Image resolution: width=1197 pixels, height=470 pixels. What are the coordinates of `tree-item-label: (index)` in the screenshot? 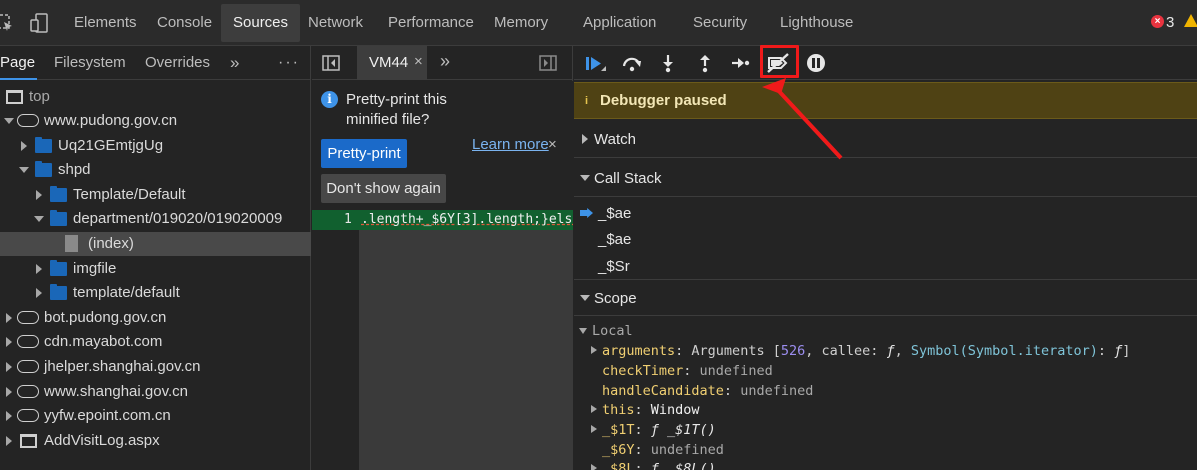 It's located at (111, 243).